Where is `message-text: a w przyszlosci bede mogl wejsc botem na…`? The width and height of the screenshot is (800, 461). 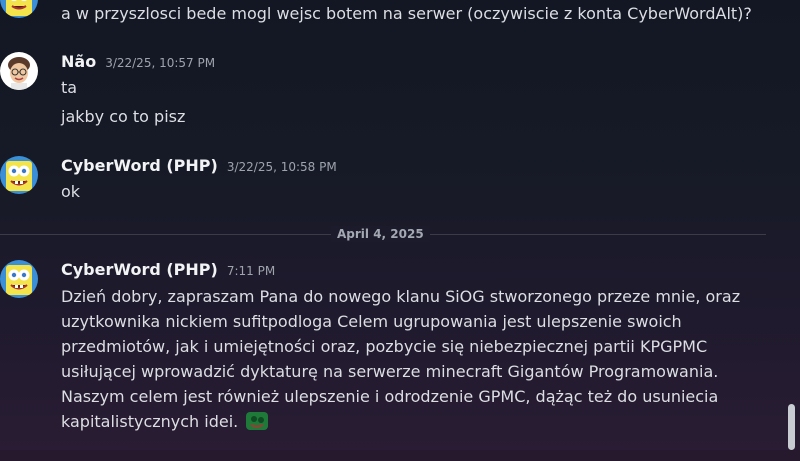 message-text: a w przyszlosci bede mogl wejsc botem na… is located at coordinates (406, 13).